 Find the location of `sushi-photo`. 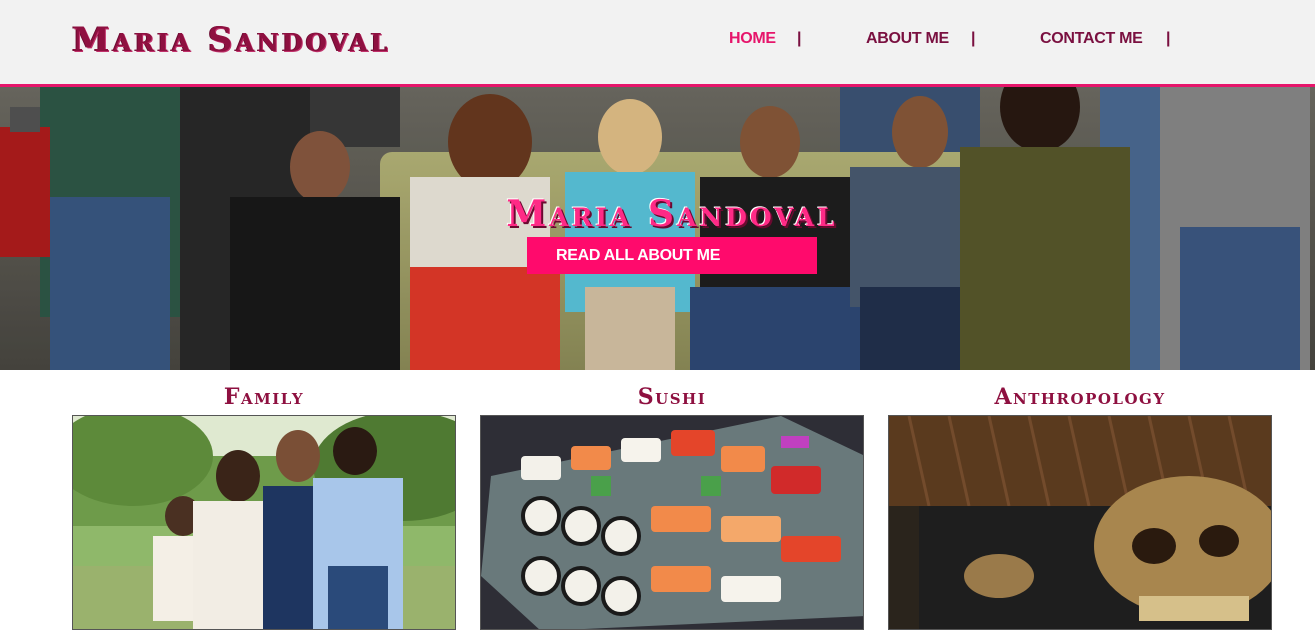

sushi-photo is located at coordinates (672, 522).